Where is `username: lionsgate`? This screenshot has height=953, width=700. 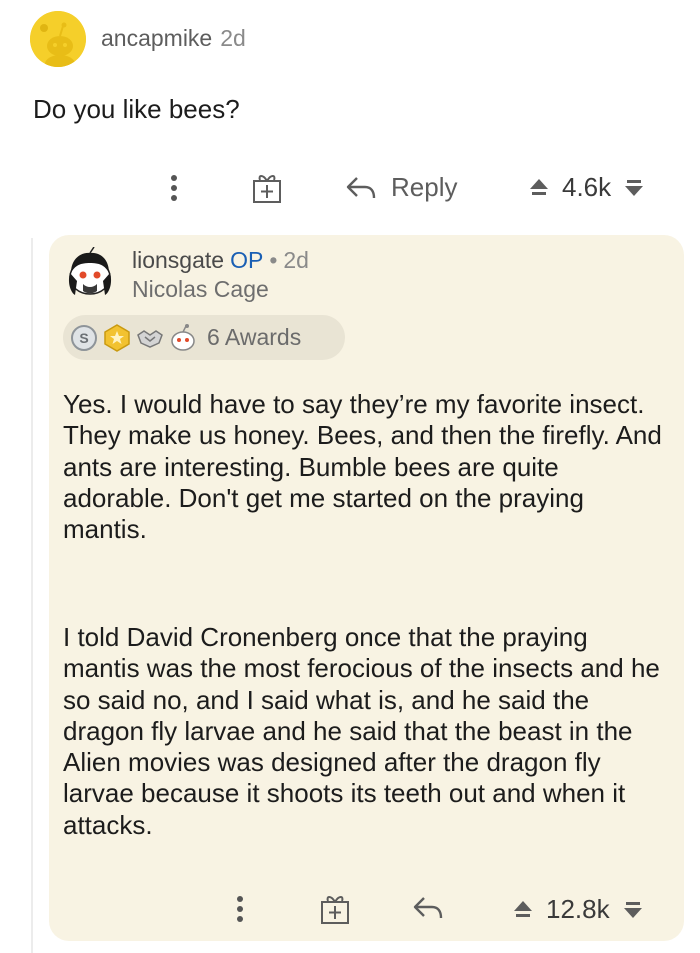
username: lionsgate is located at coordinates (178, 260).